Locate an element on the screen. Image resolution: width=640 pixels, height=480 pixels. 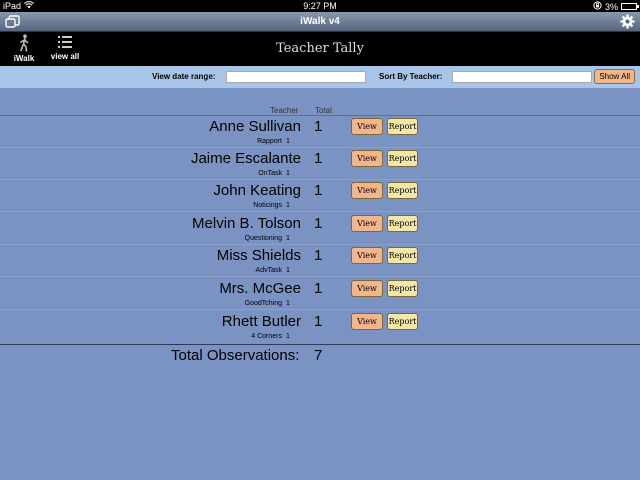
teacher-name: Rhett Butler is located at coordinates (261, 321).